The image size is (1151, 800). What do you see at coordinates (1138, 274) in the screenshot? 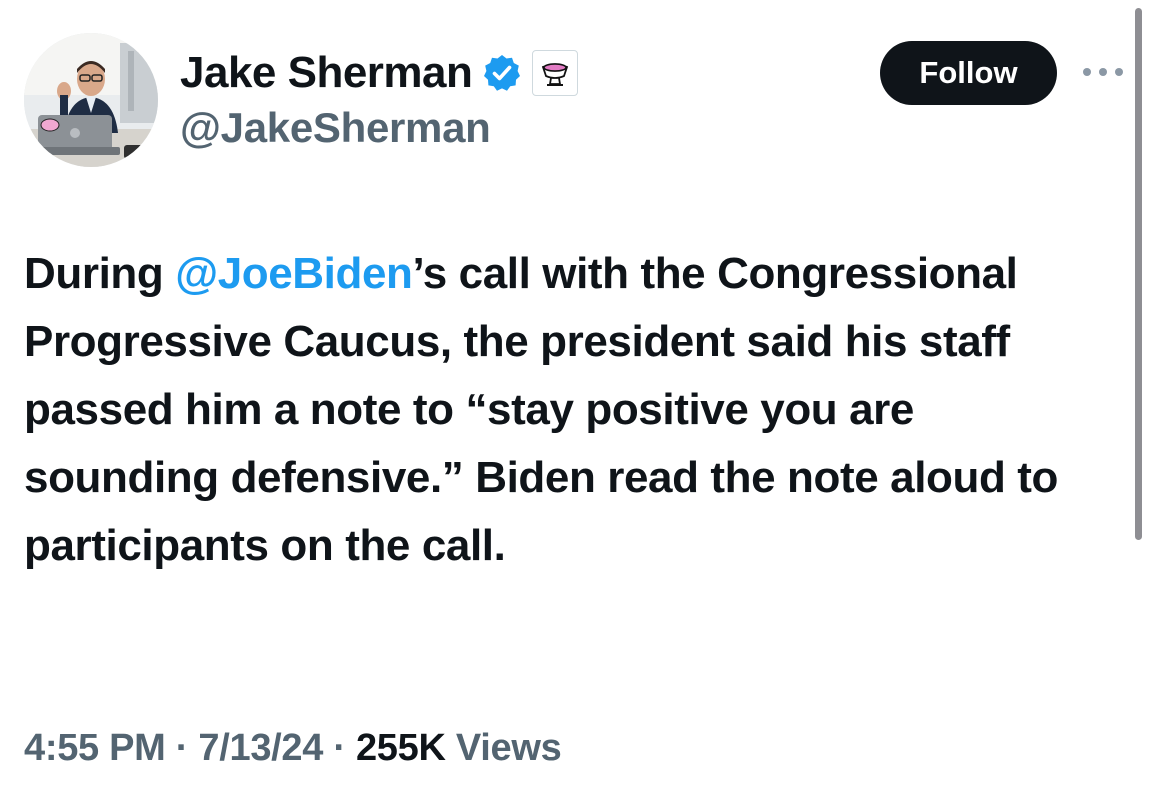
I see `scrollbar` at bounding box center [1138, 274].